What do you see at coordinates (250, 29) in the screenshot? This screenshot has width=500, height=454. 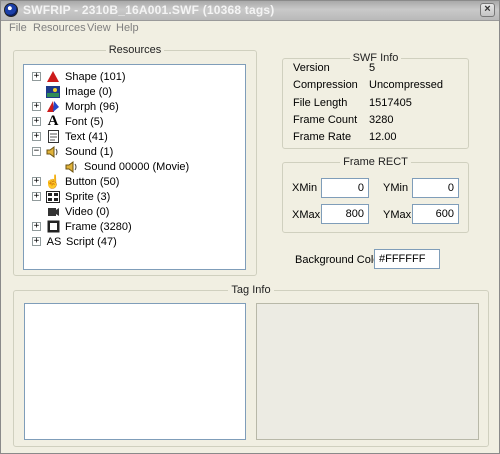 I see `menu-bar: File Resources View Help` at bounding box center [250, 29].